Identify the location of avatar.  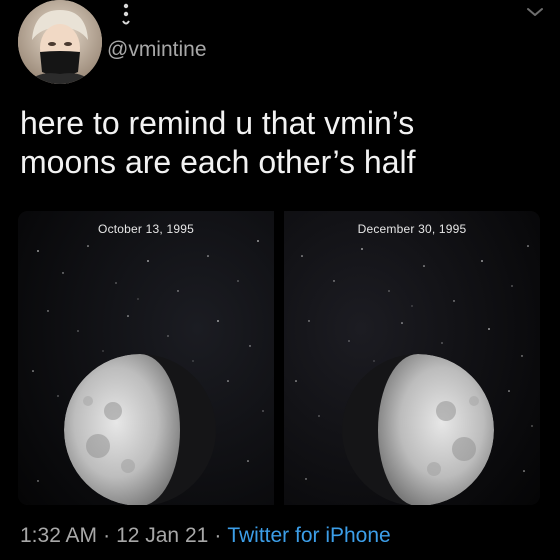
(60, 42).